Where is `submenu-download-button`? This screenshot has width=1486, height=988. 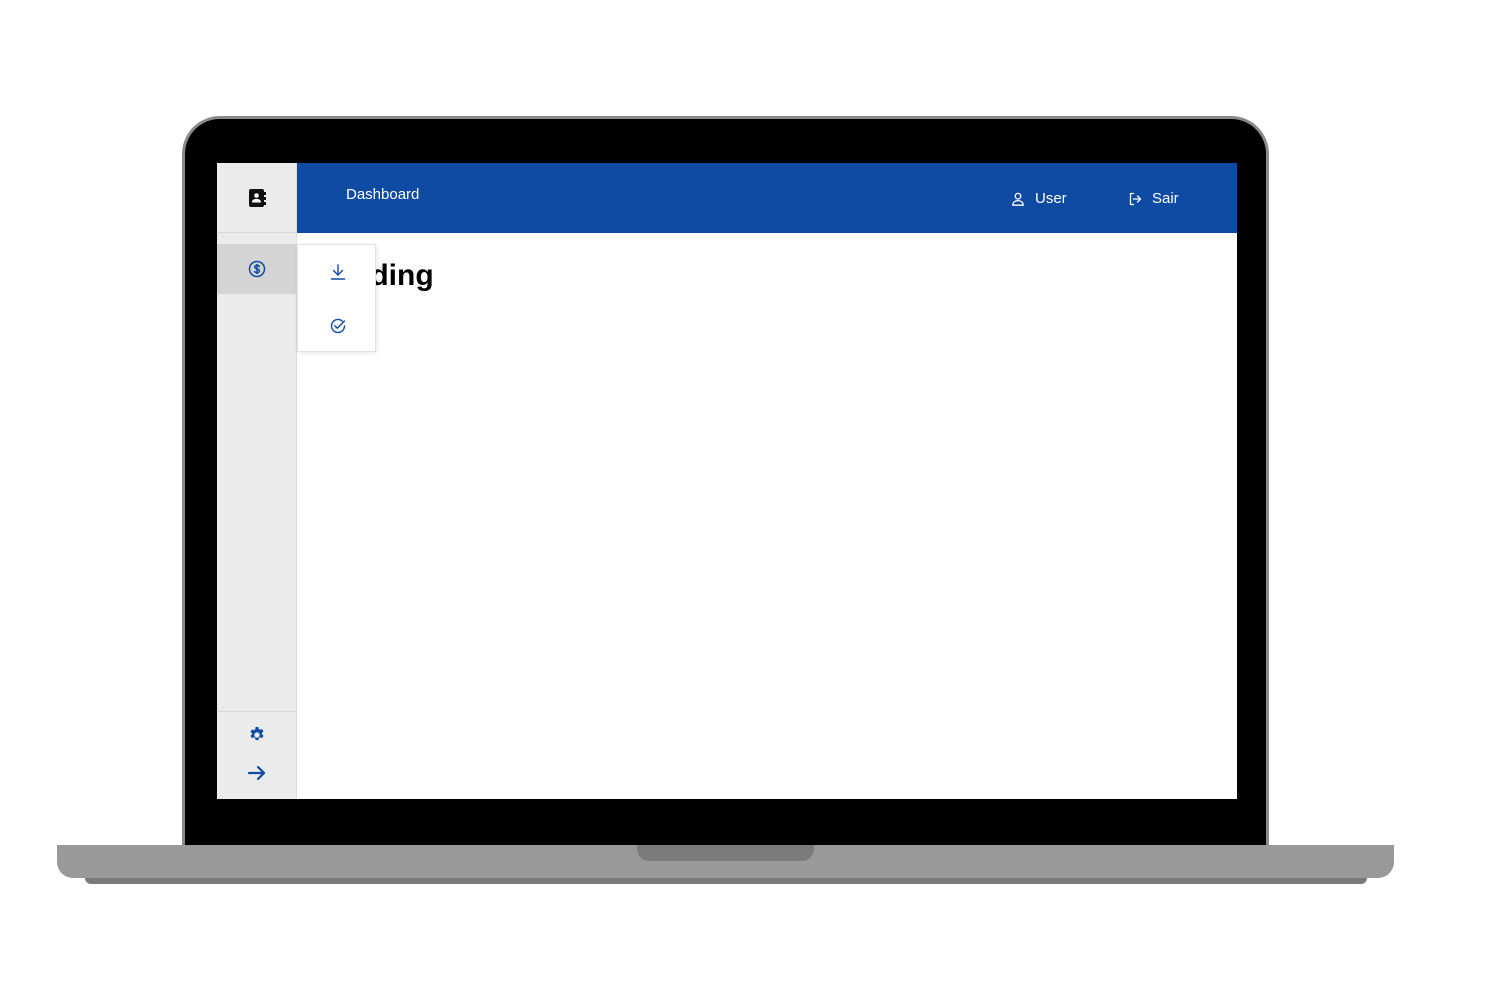
submenu-download-button is located at coordinates (337, 272).